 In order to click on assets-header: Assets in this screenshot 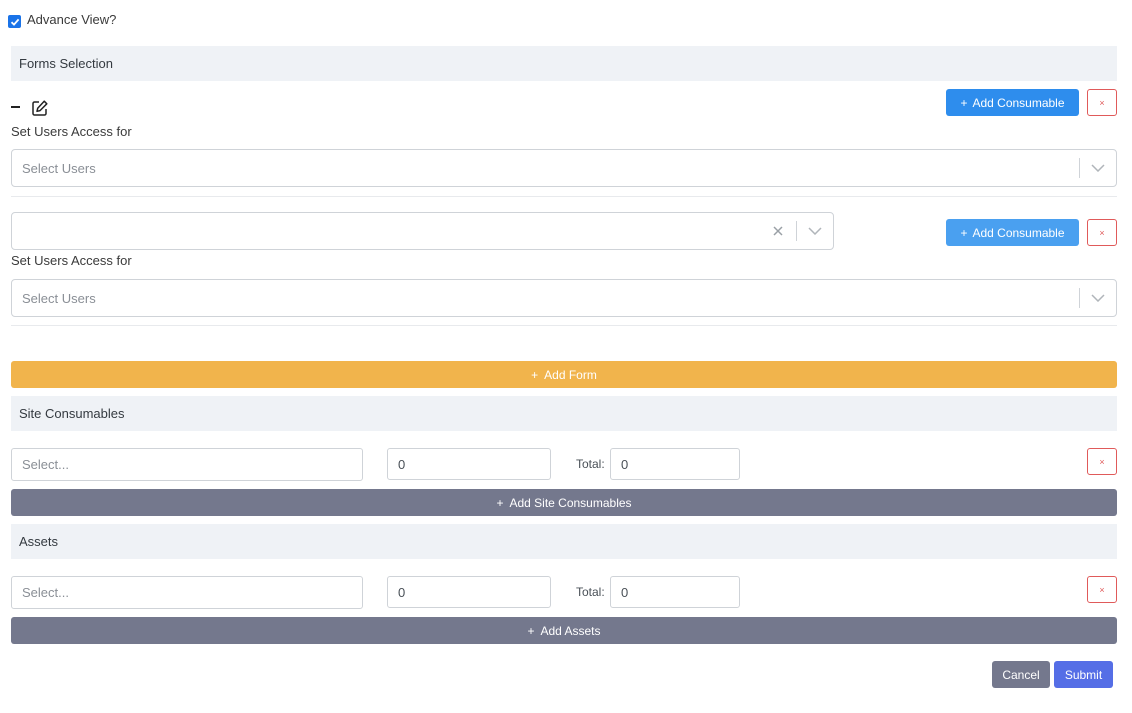, I will do `click(564, 541)`.